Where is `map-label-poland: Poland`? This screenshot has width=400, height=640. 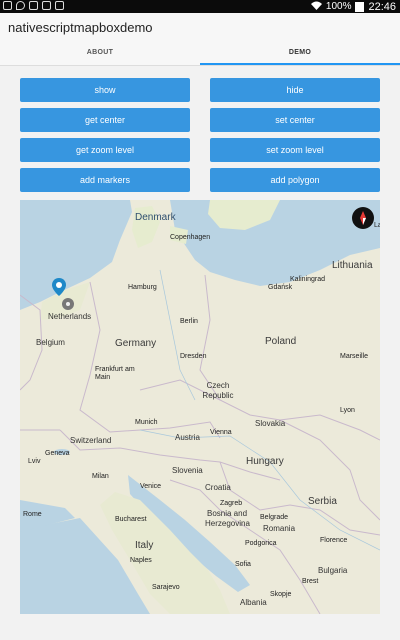 map-label-poland: Poland is located at coordinates (281, 341).